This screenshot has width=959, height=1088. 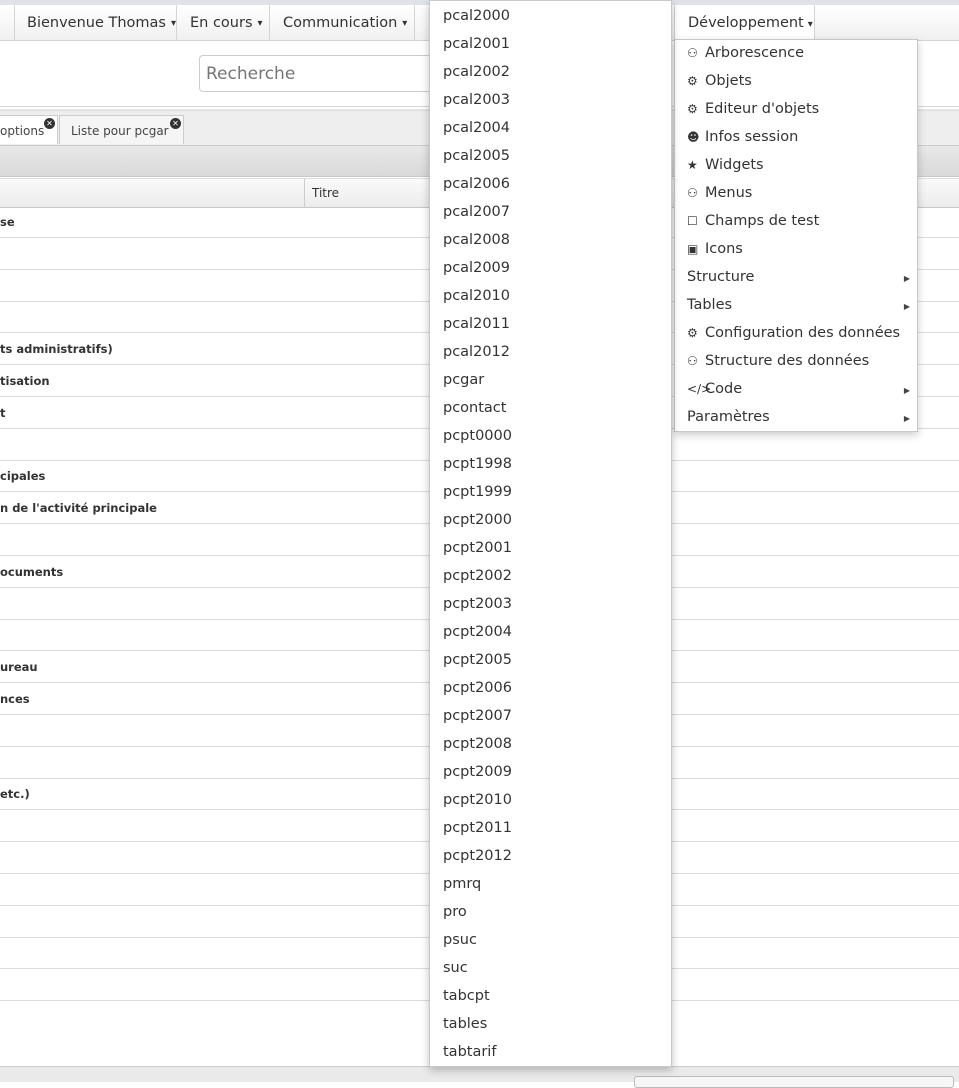 What do you see at coordinates (476, 268) in the screenshot?
I see `table-list-item: pcal2009` at bounding box center [476, 268].